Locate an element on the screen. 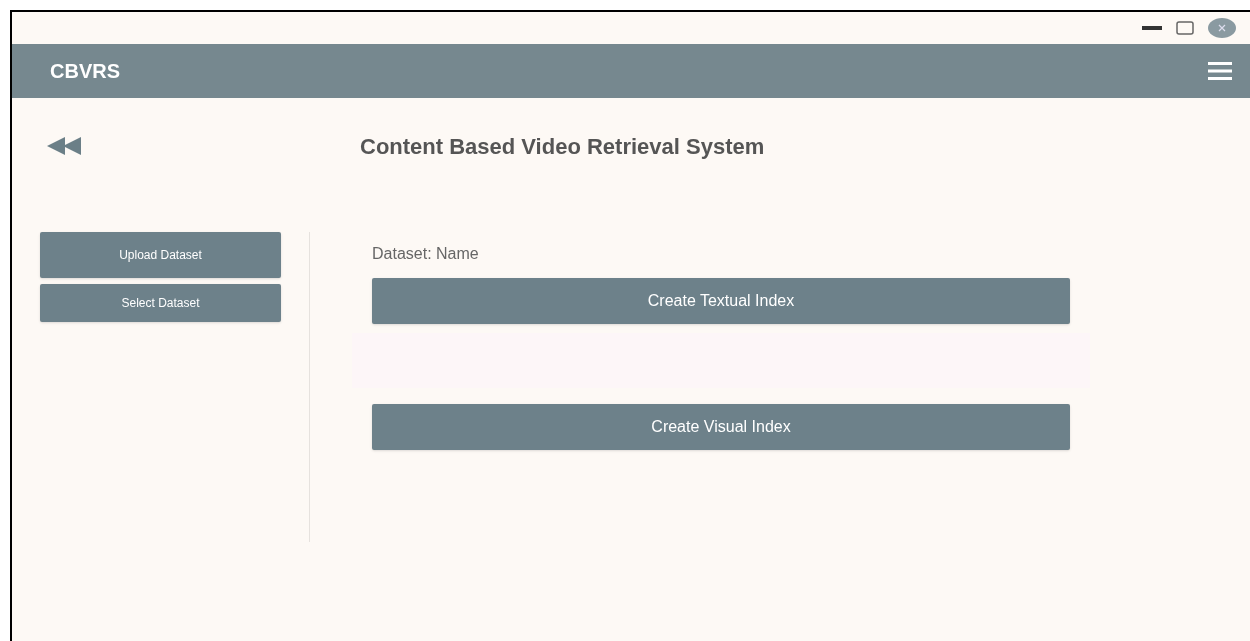  dataset-label: Dataset: Name is located at coordinates (426, 254).